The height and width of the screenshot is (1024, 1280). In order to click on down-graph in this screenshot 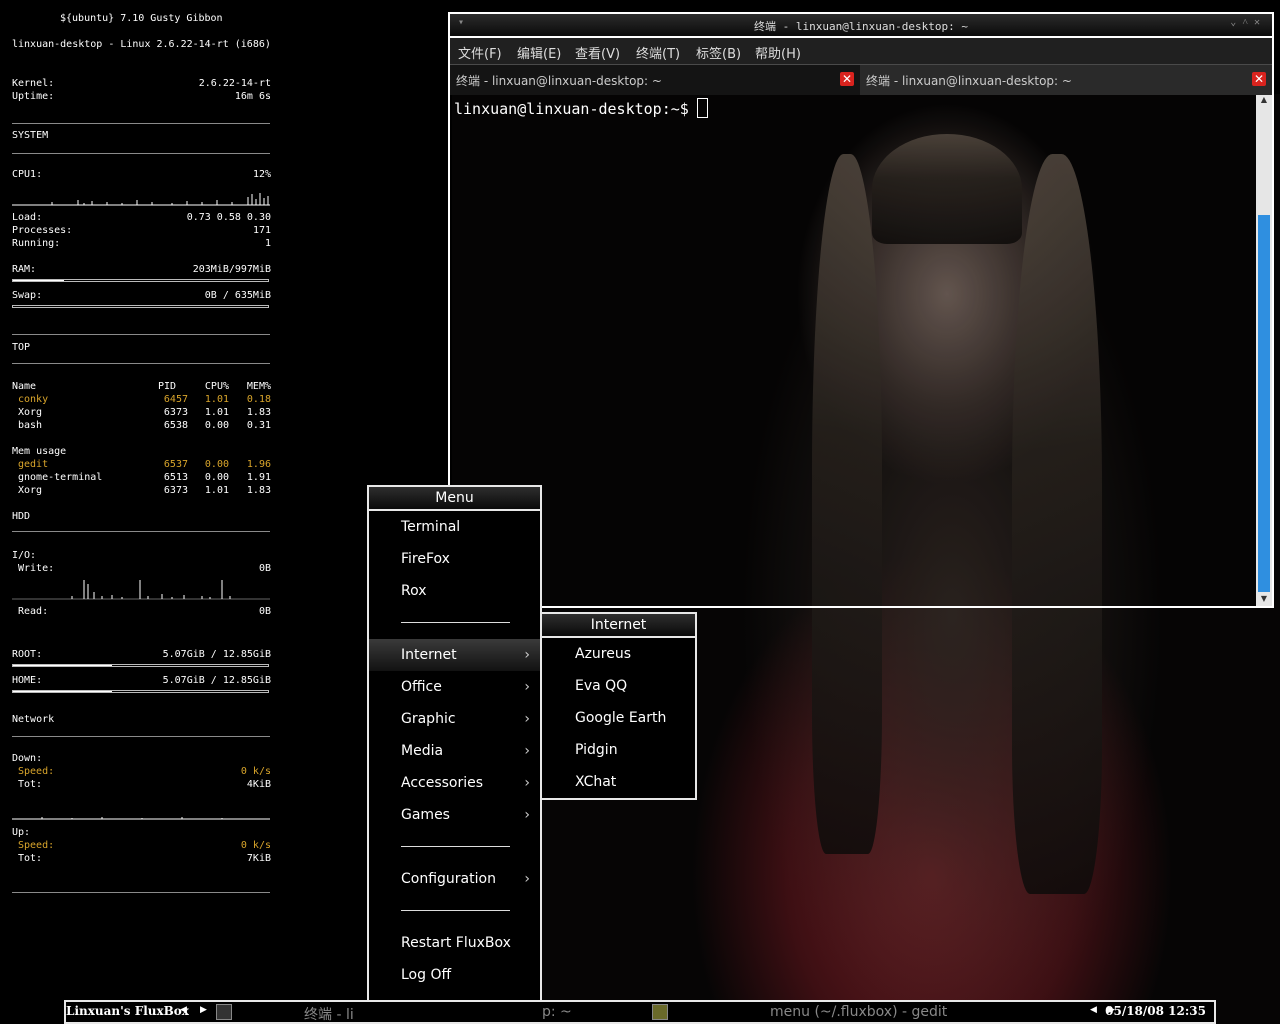, I will do `click(141, 818)`.